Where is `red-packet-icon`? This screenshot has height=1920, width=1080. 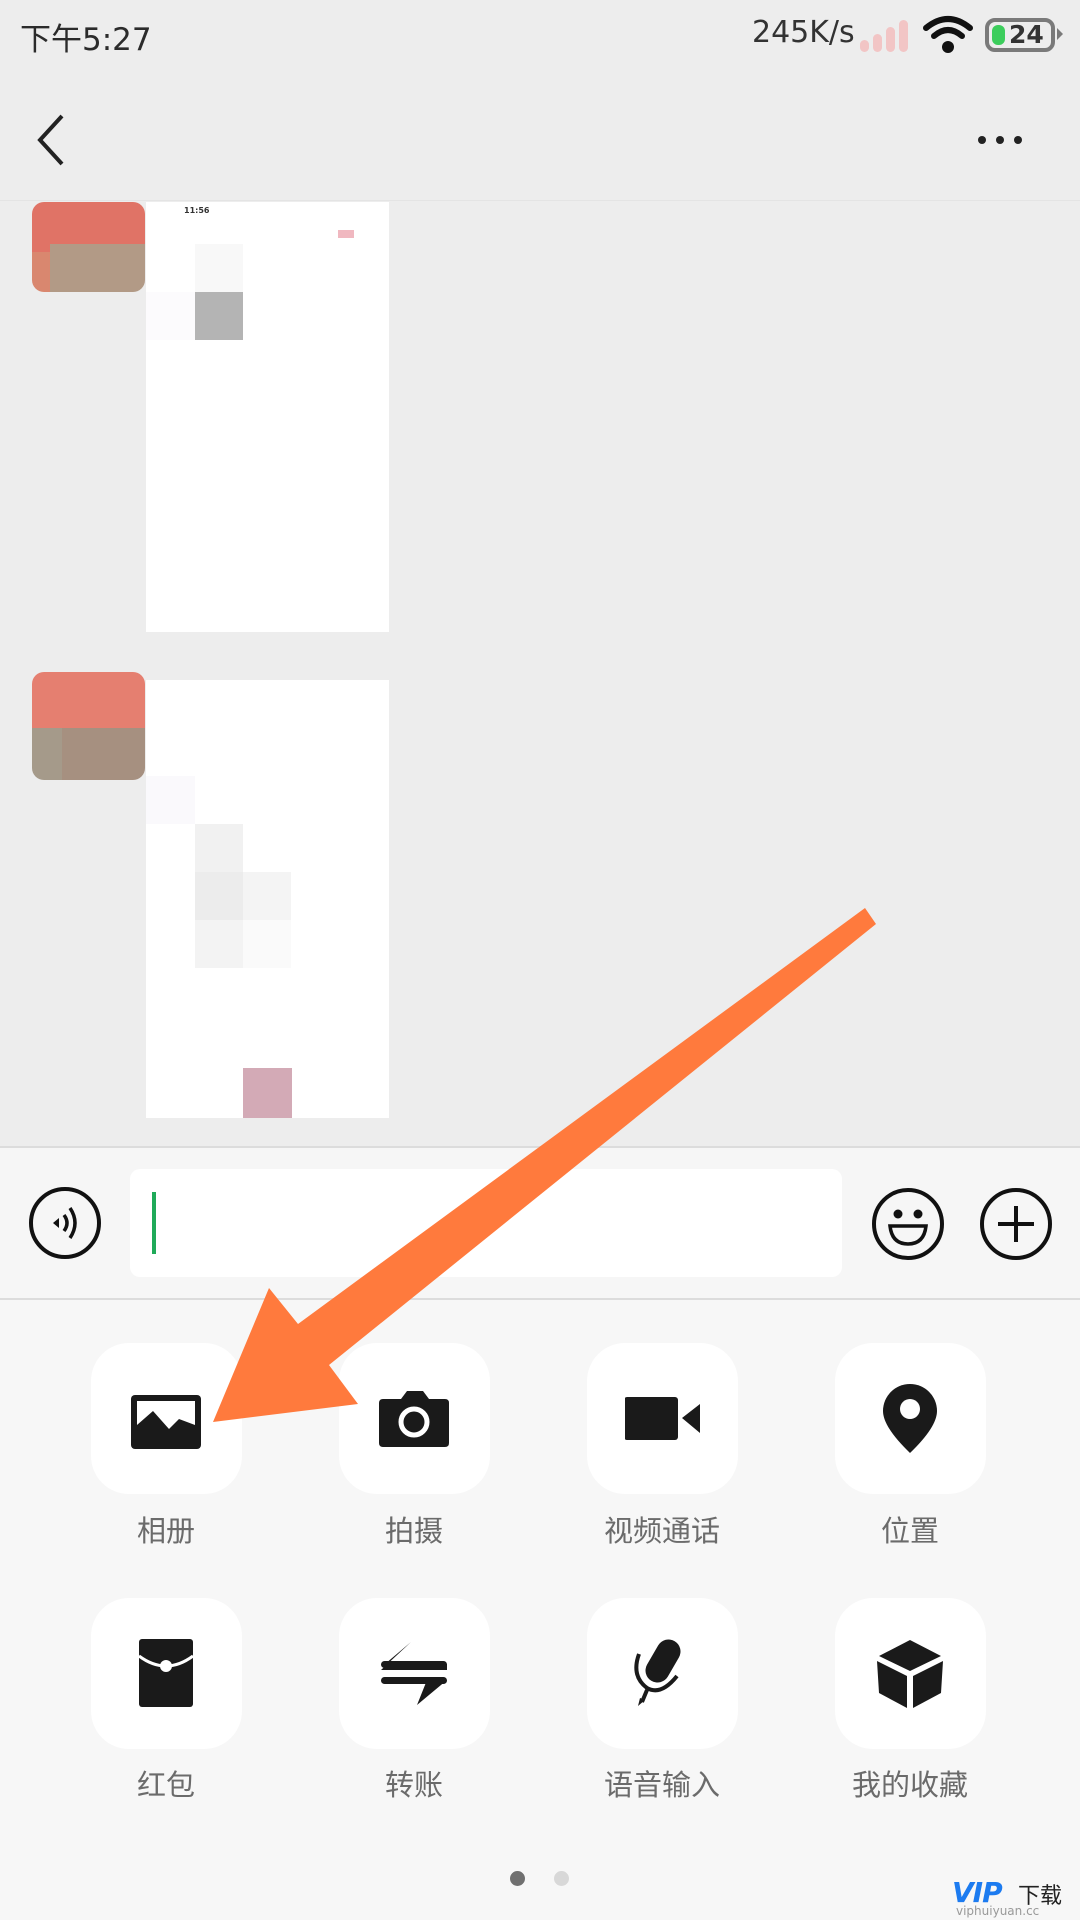
red-packet-icon is located at coordinates (166, 1673).